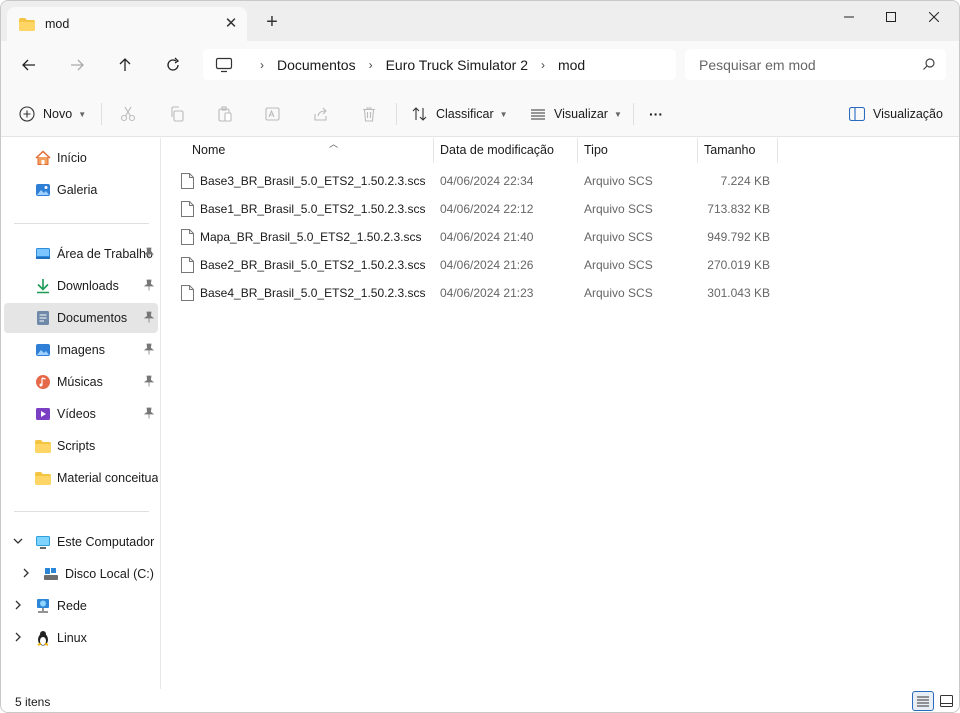 This screenshot has width=960, height=713. I want to click on view-button: Visualizar ▼, so click(576, 114).